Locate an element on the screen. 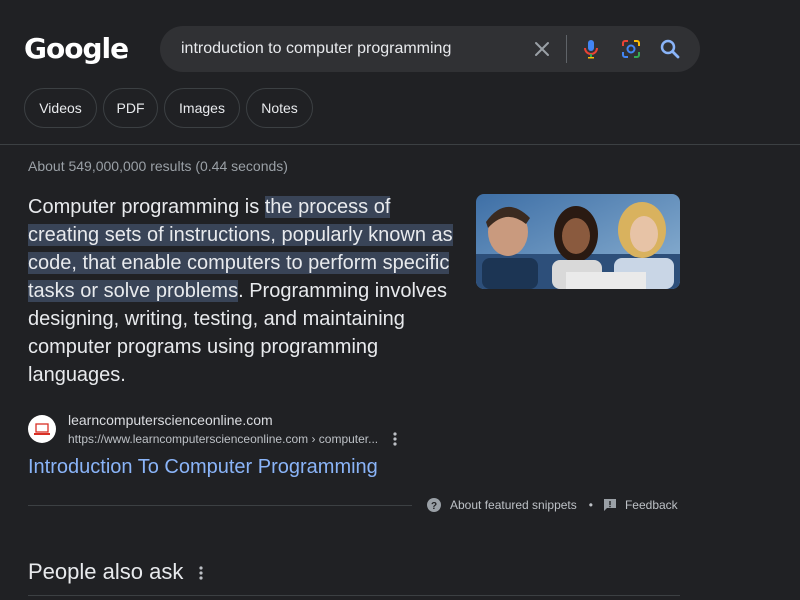  snippet-footer: ? About featured snippets • Feedback is located at coordinates (552, 505).